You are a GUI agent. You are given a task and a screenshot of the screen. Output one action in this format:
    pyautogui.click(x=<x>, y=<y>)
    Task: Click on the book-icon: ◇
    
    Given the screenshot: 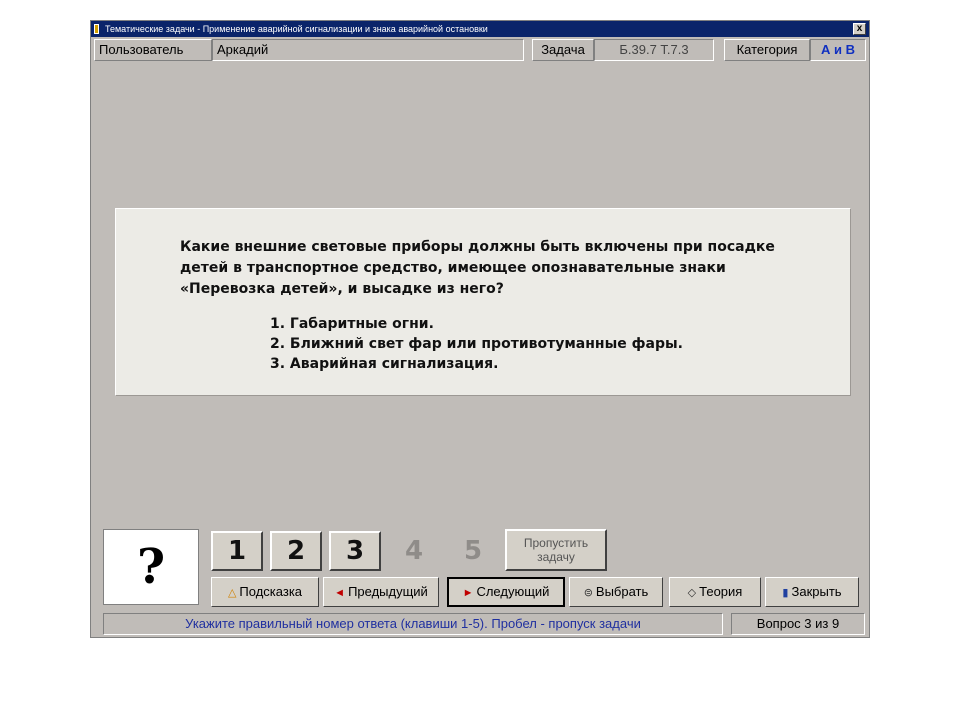 What is the action you would take?
    pyautogui.click(x=692, y=593)
    